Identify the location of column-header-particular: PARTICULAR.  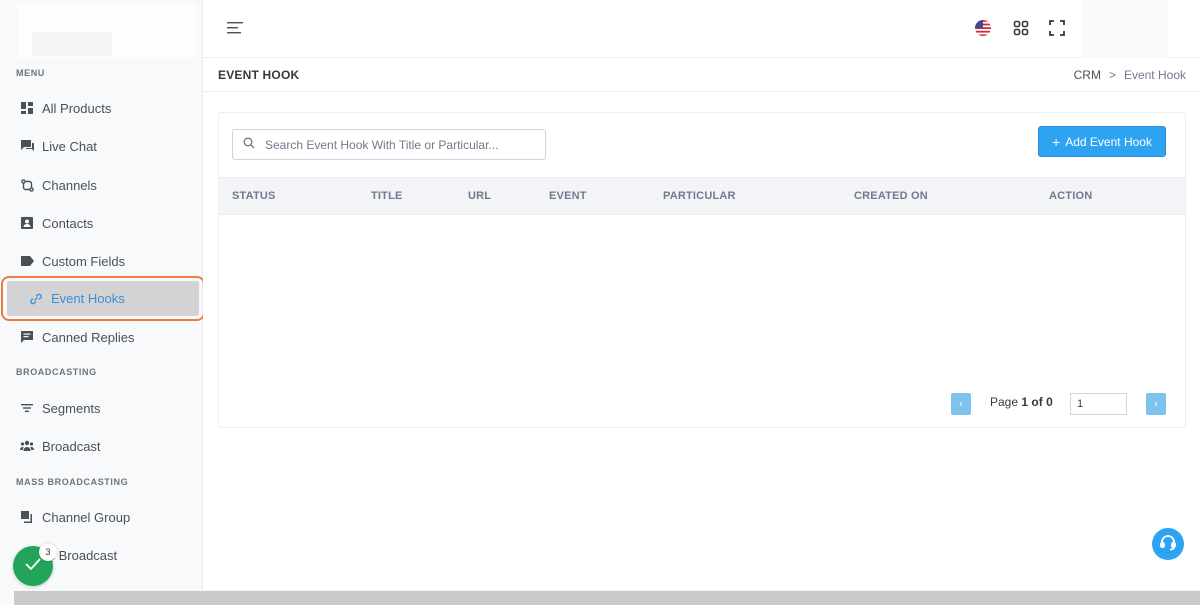
(699, 196).